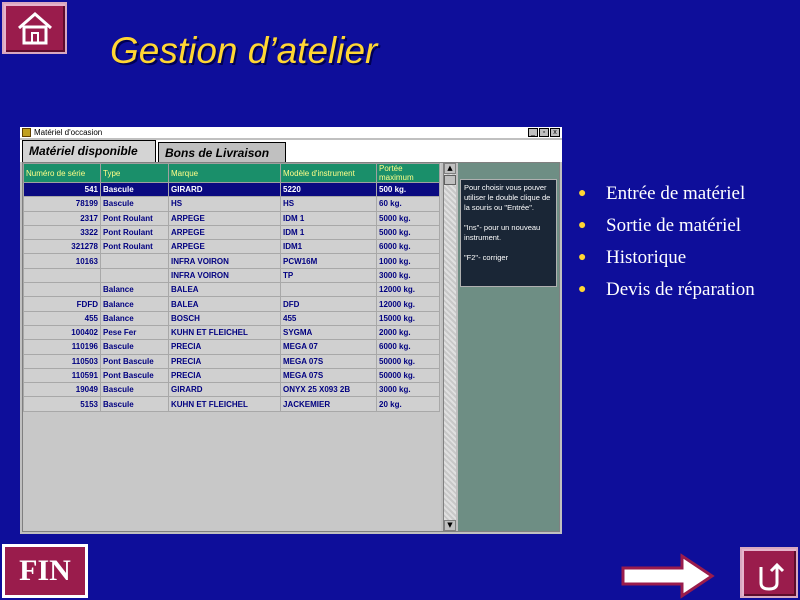 The image size is (800, 600). I want to click on table-cell: 2000 kg., so click(408, 332).